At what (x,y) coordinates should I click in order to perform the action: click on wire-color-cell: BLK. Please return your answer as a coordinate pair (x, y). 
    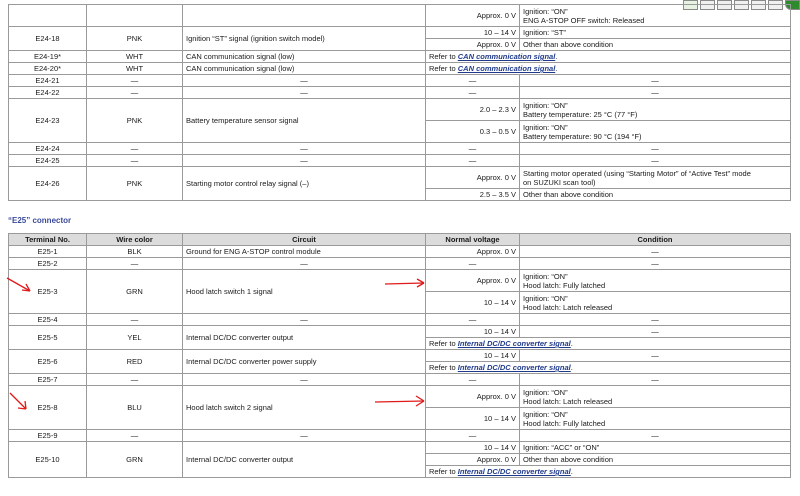
    Looking at the image, I should click on (134, 251).